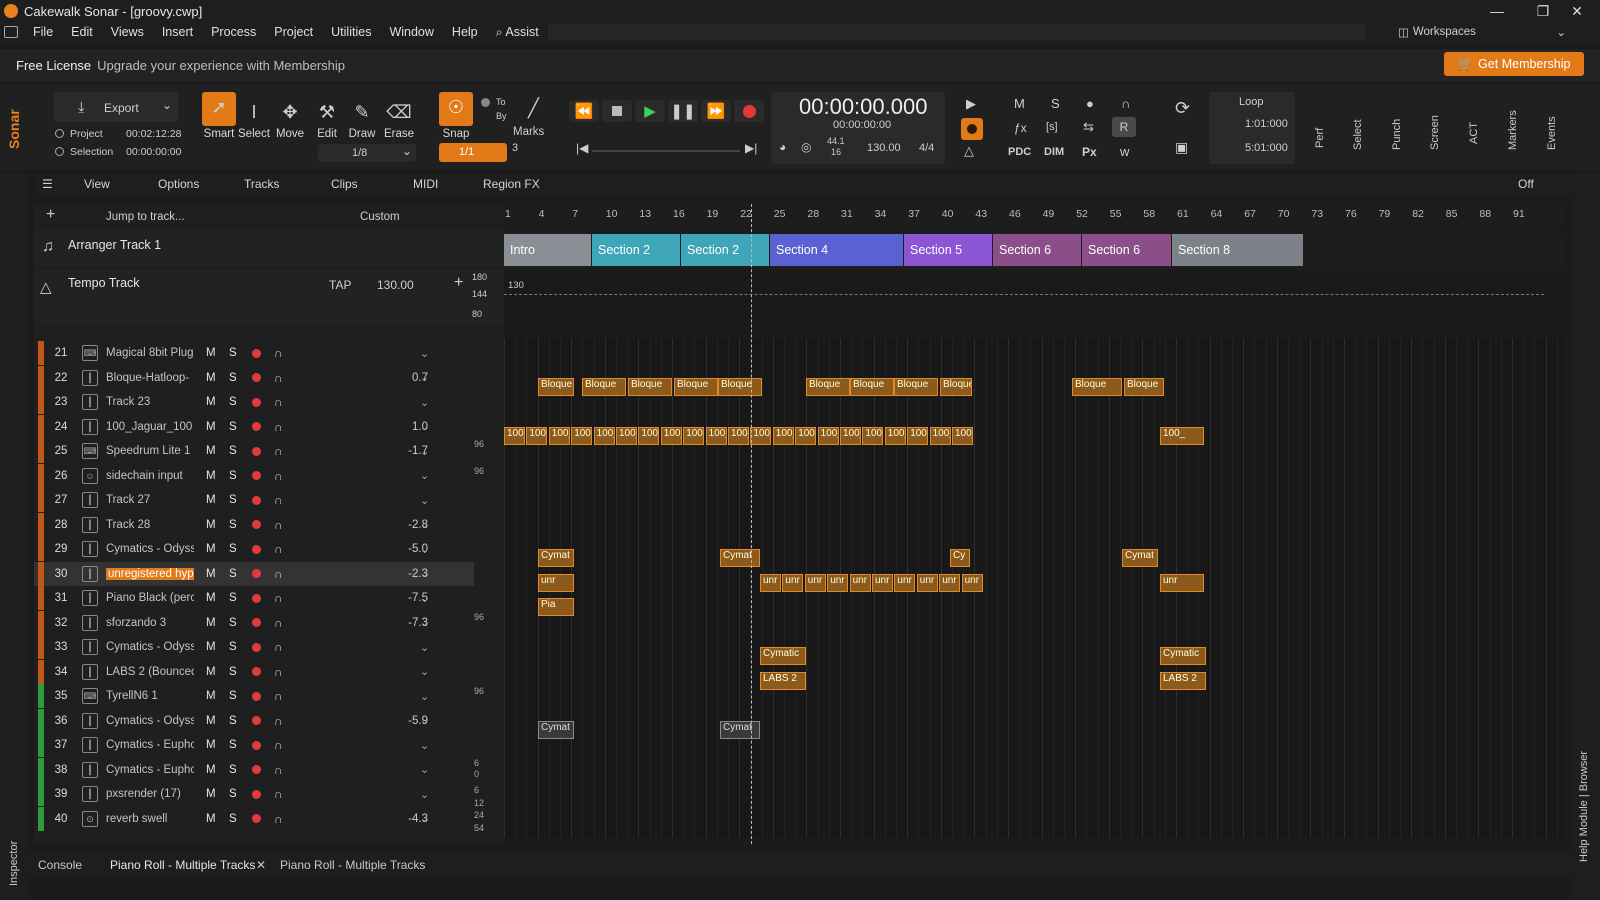 The height and width of the screenshot is (900, 1600). Describe the element at coordinates (367, 153) in the screenshot. I see `snap-resolution-dropdown: 1/8 ⌄` at that location.